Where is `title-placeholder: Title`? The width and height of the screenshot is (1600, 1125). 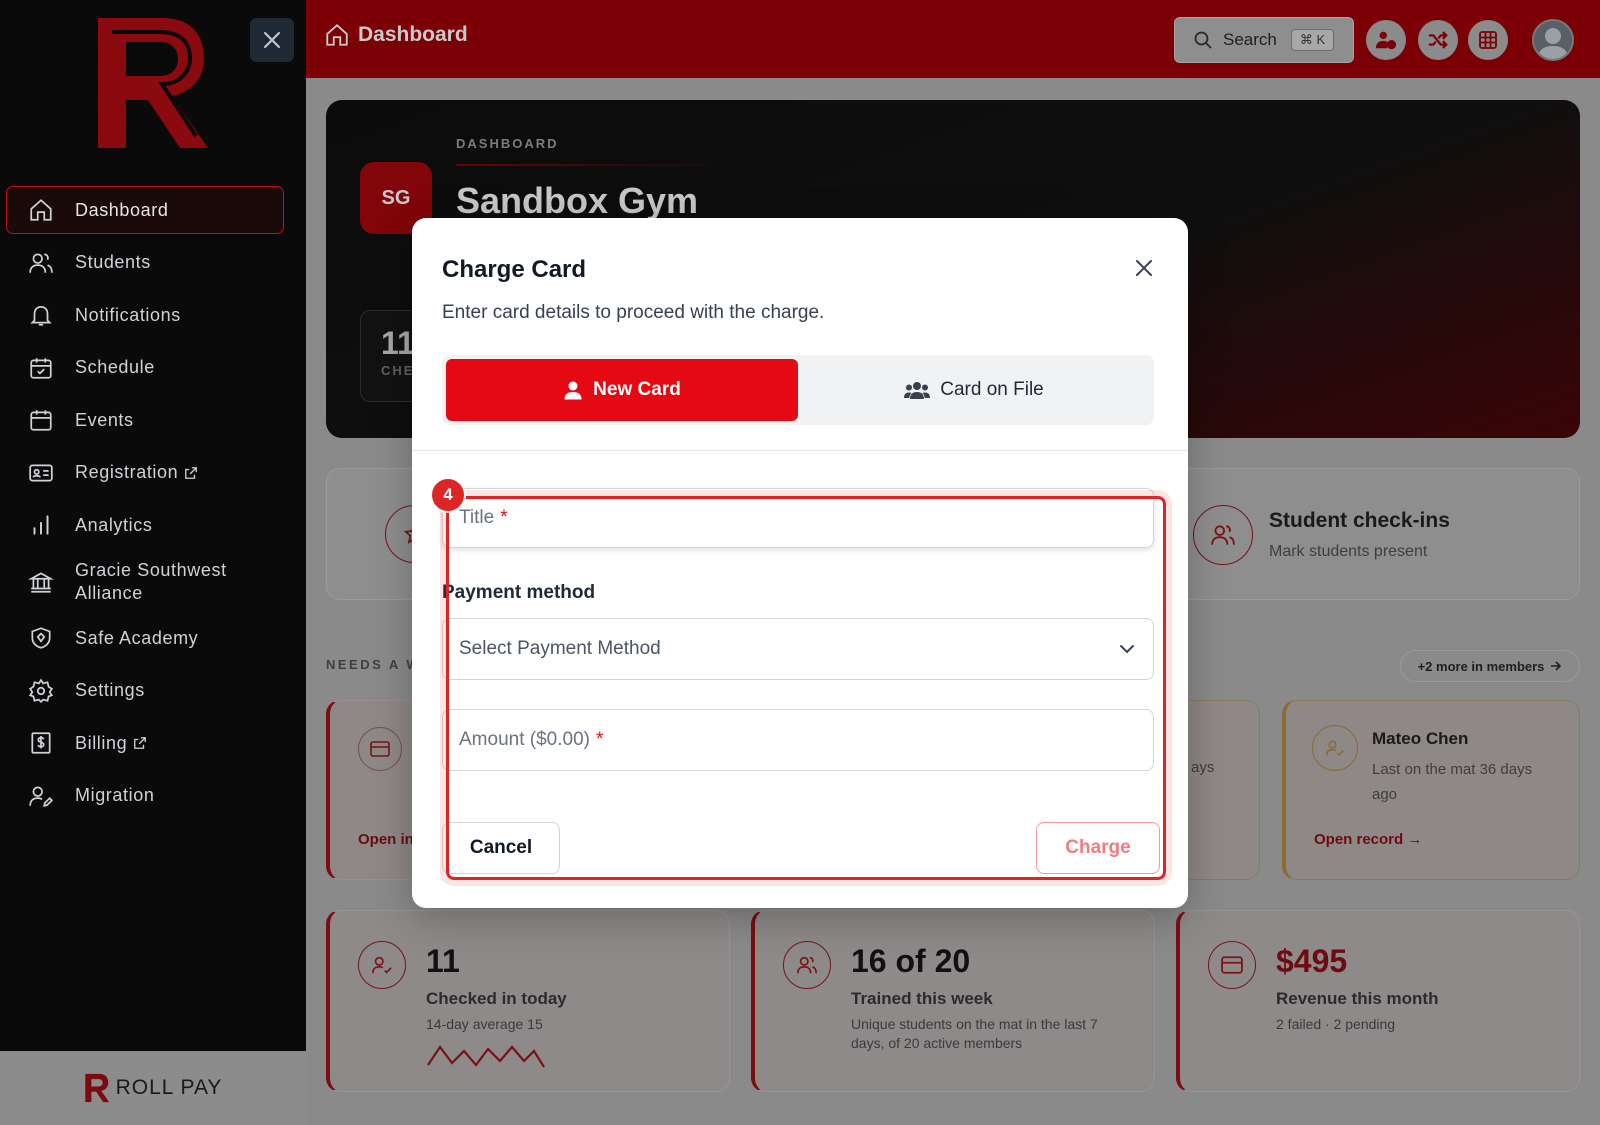 title-placeholder: Title is located at coordinates (477, 517).